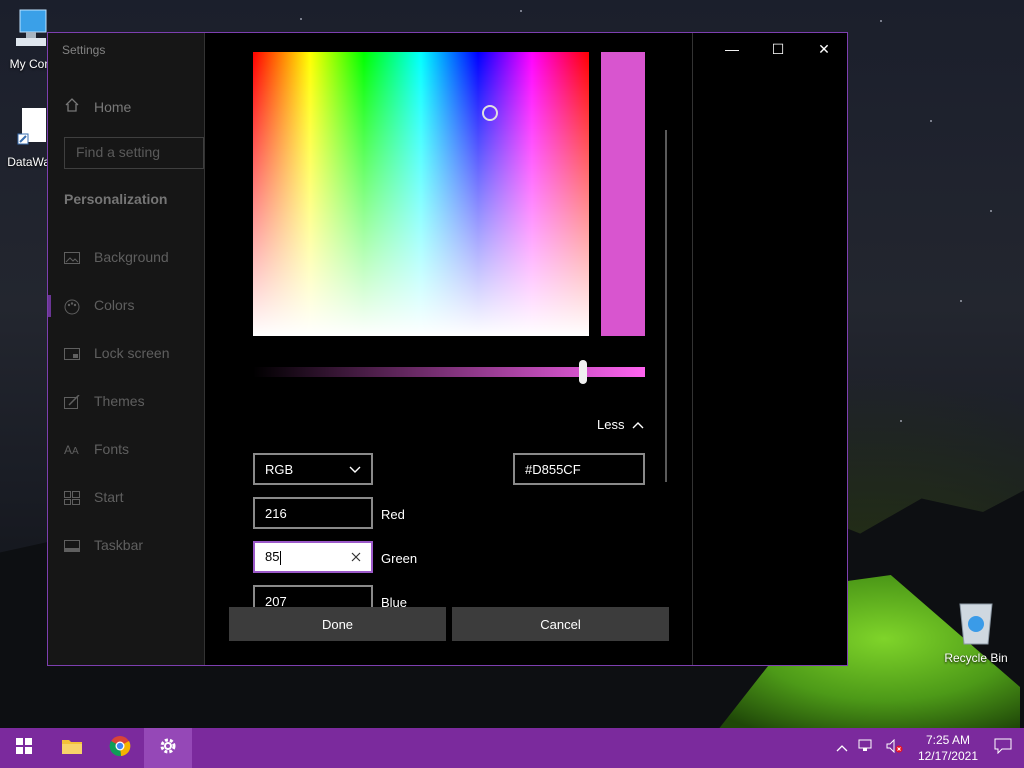  What do you see at coordinates (313, 557) in the screenshot?
I see `green-input: 85` at bounding box center [313, 557].